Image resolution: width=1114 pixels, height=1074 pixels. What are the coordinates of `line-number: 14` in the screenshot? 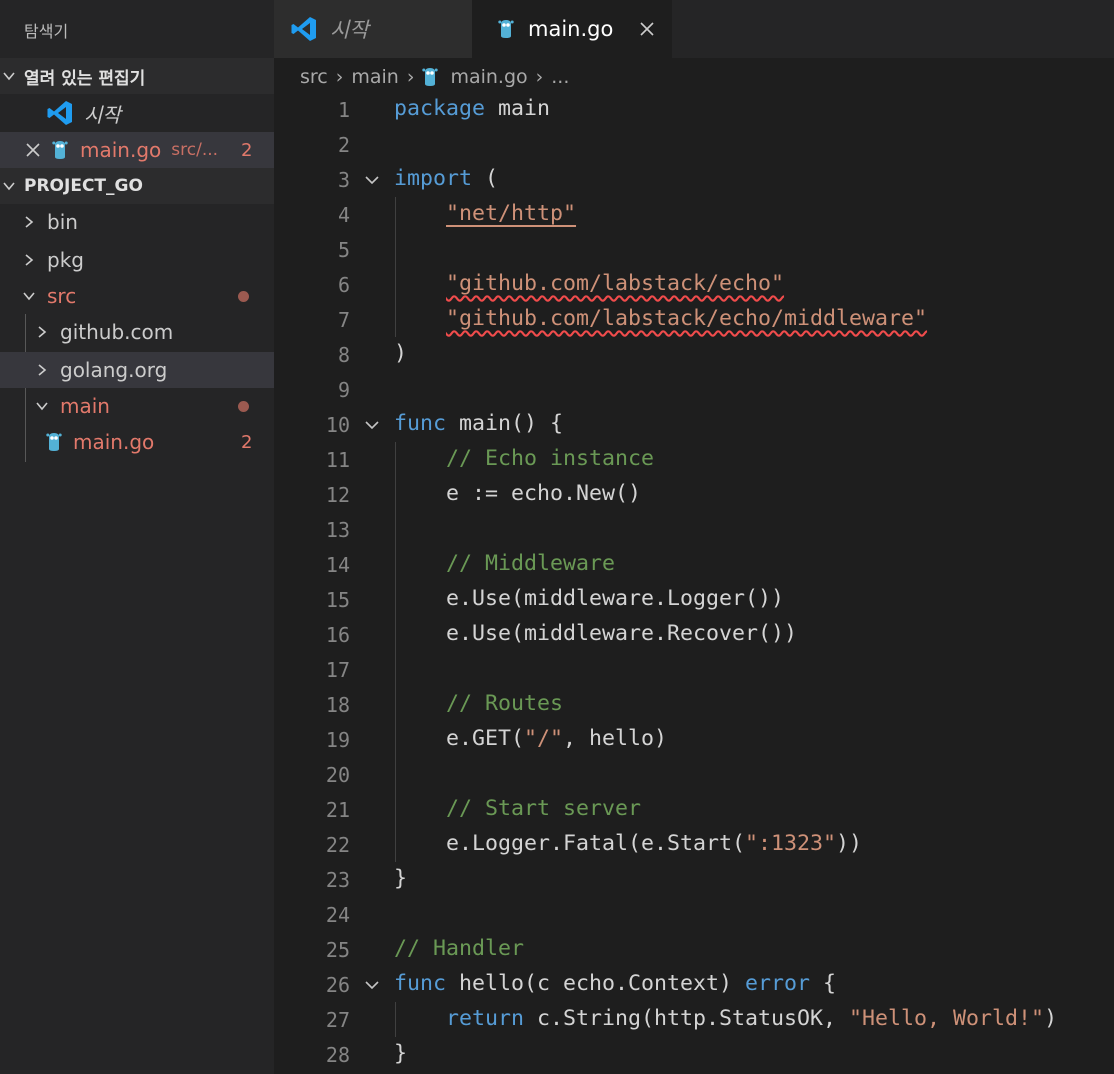 It's located at (337, 565).